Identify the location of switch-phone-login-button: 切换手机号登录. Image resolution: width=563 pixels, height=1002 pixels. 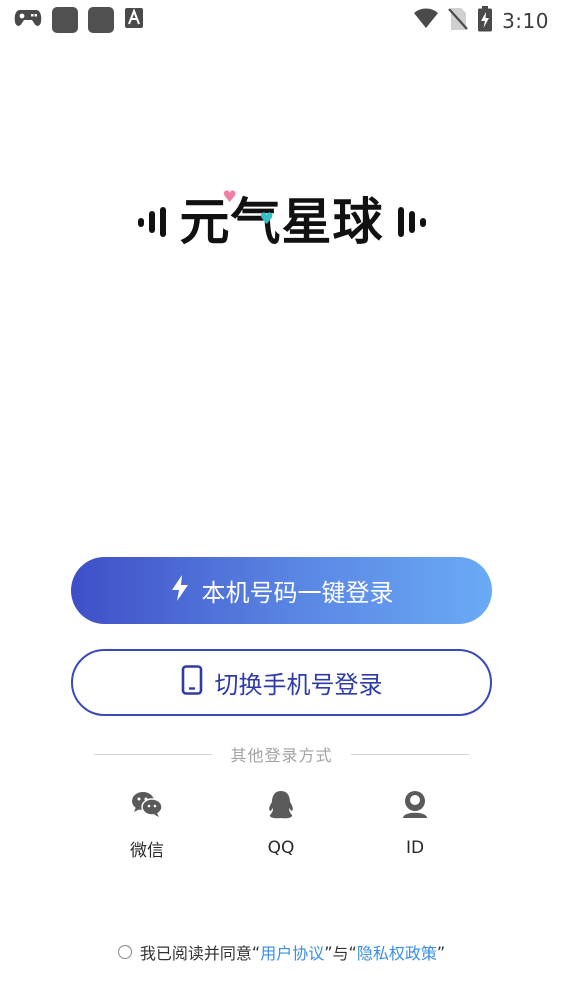
(281, 682).